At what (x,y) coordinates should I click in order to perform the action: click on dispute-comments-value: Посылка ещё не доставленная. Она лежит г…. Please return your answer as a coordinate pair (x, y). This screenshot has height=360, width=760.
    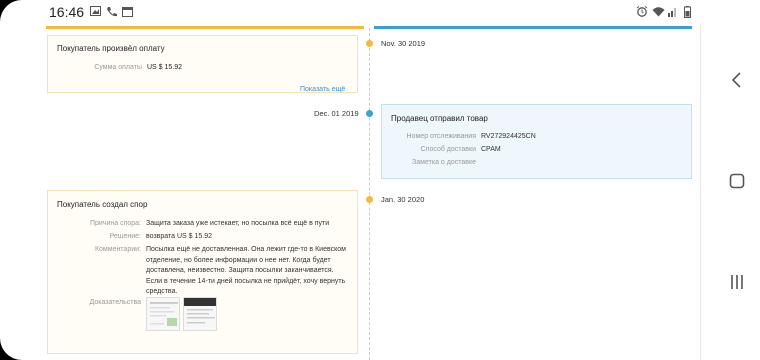
    Looking at the image, I should click on (246, 270).